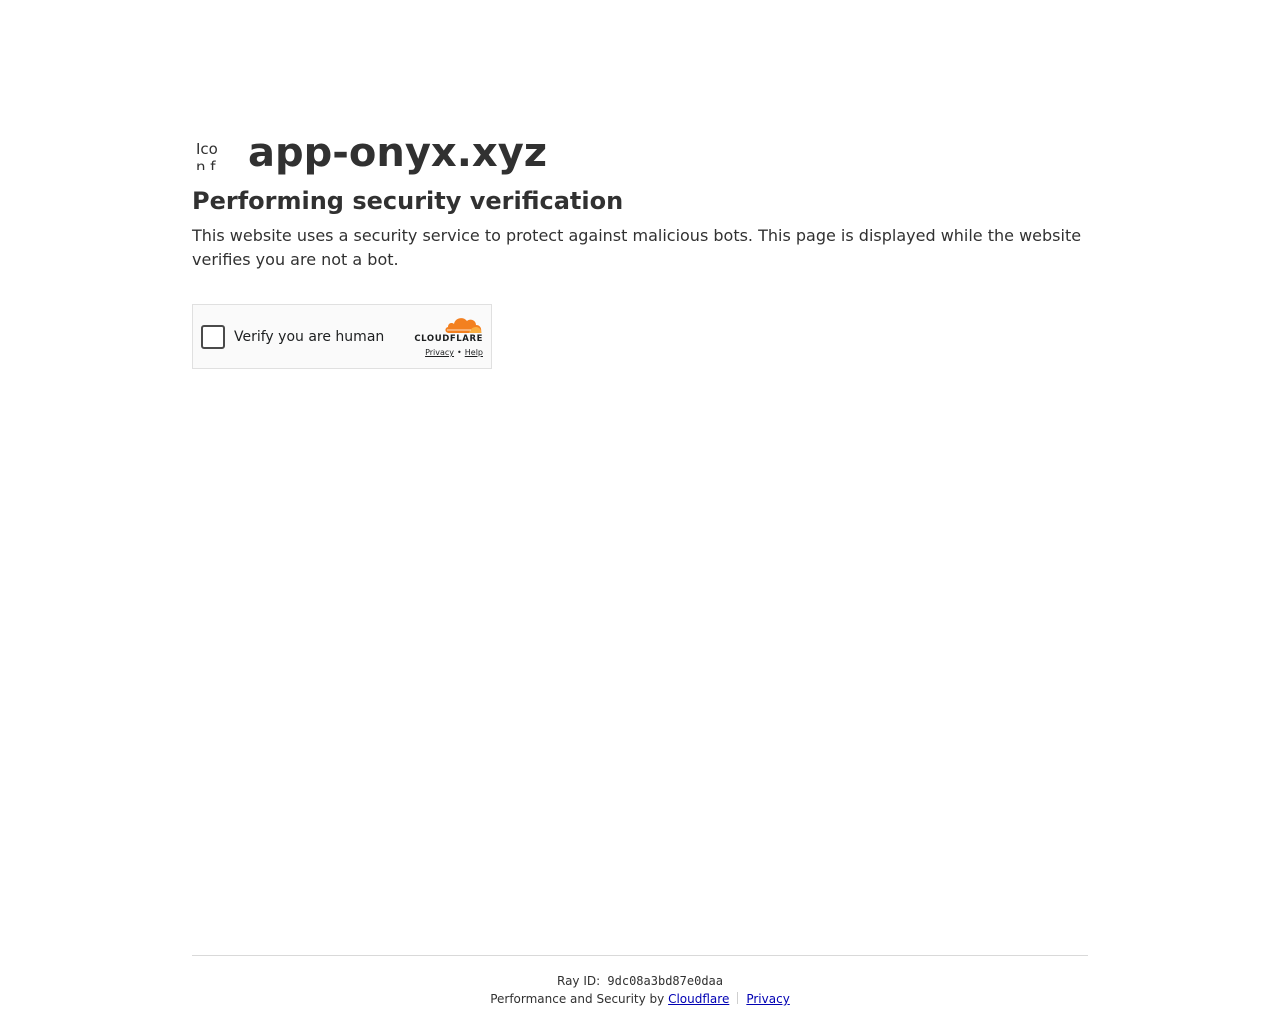  Describe the element at coordinates (474, 352) in the screenshot. I see `widget-help-link: Help` at that location.